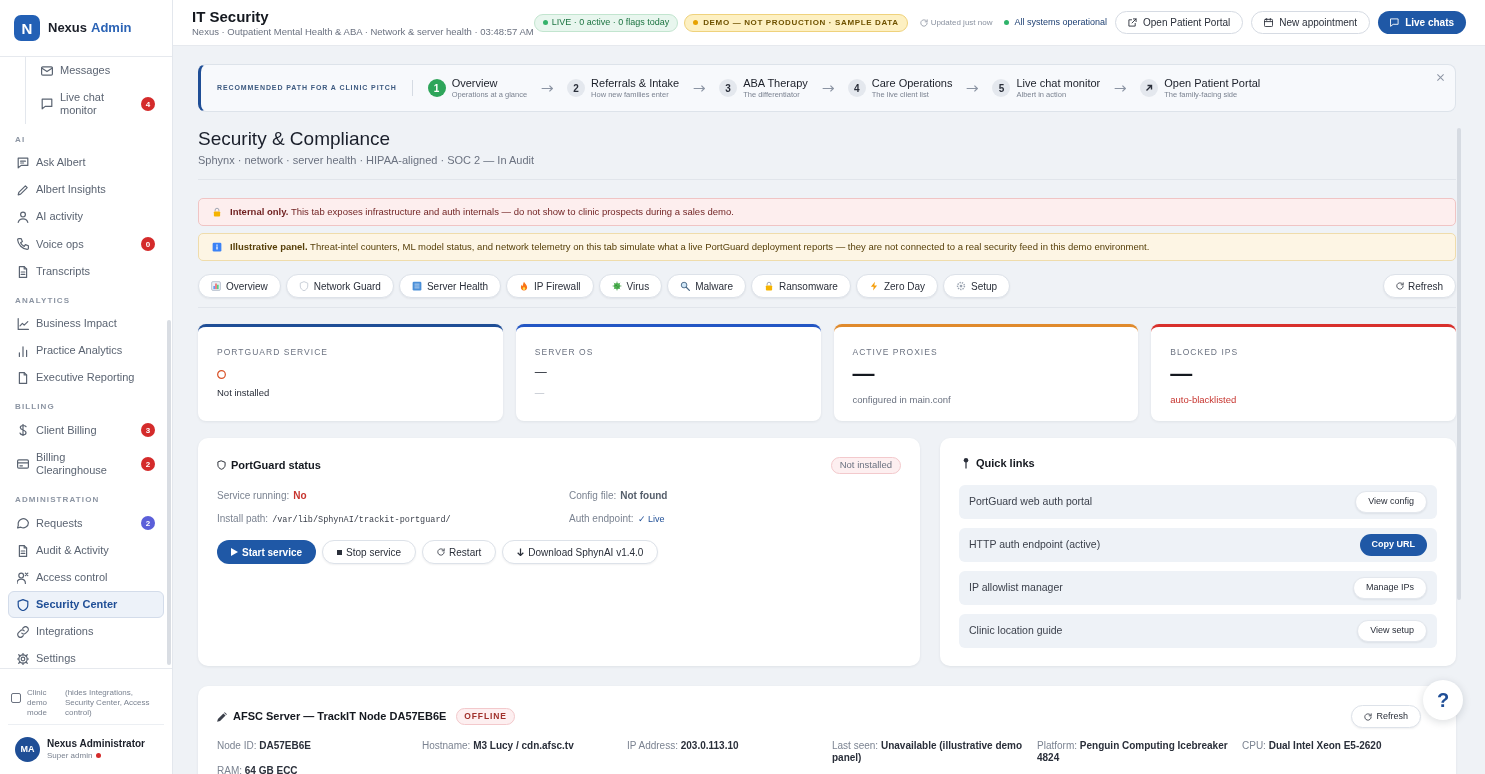 This screenshot has height=774, width=1485. Describe the element at coordinates (1212, 83) in the screenshot. I see `step-title: Open Patient Portal` at that location.